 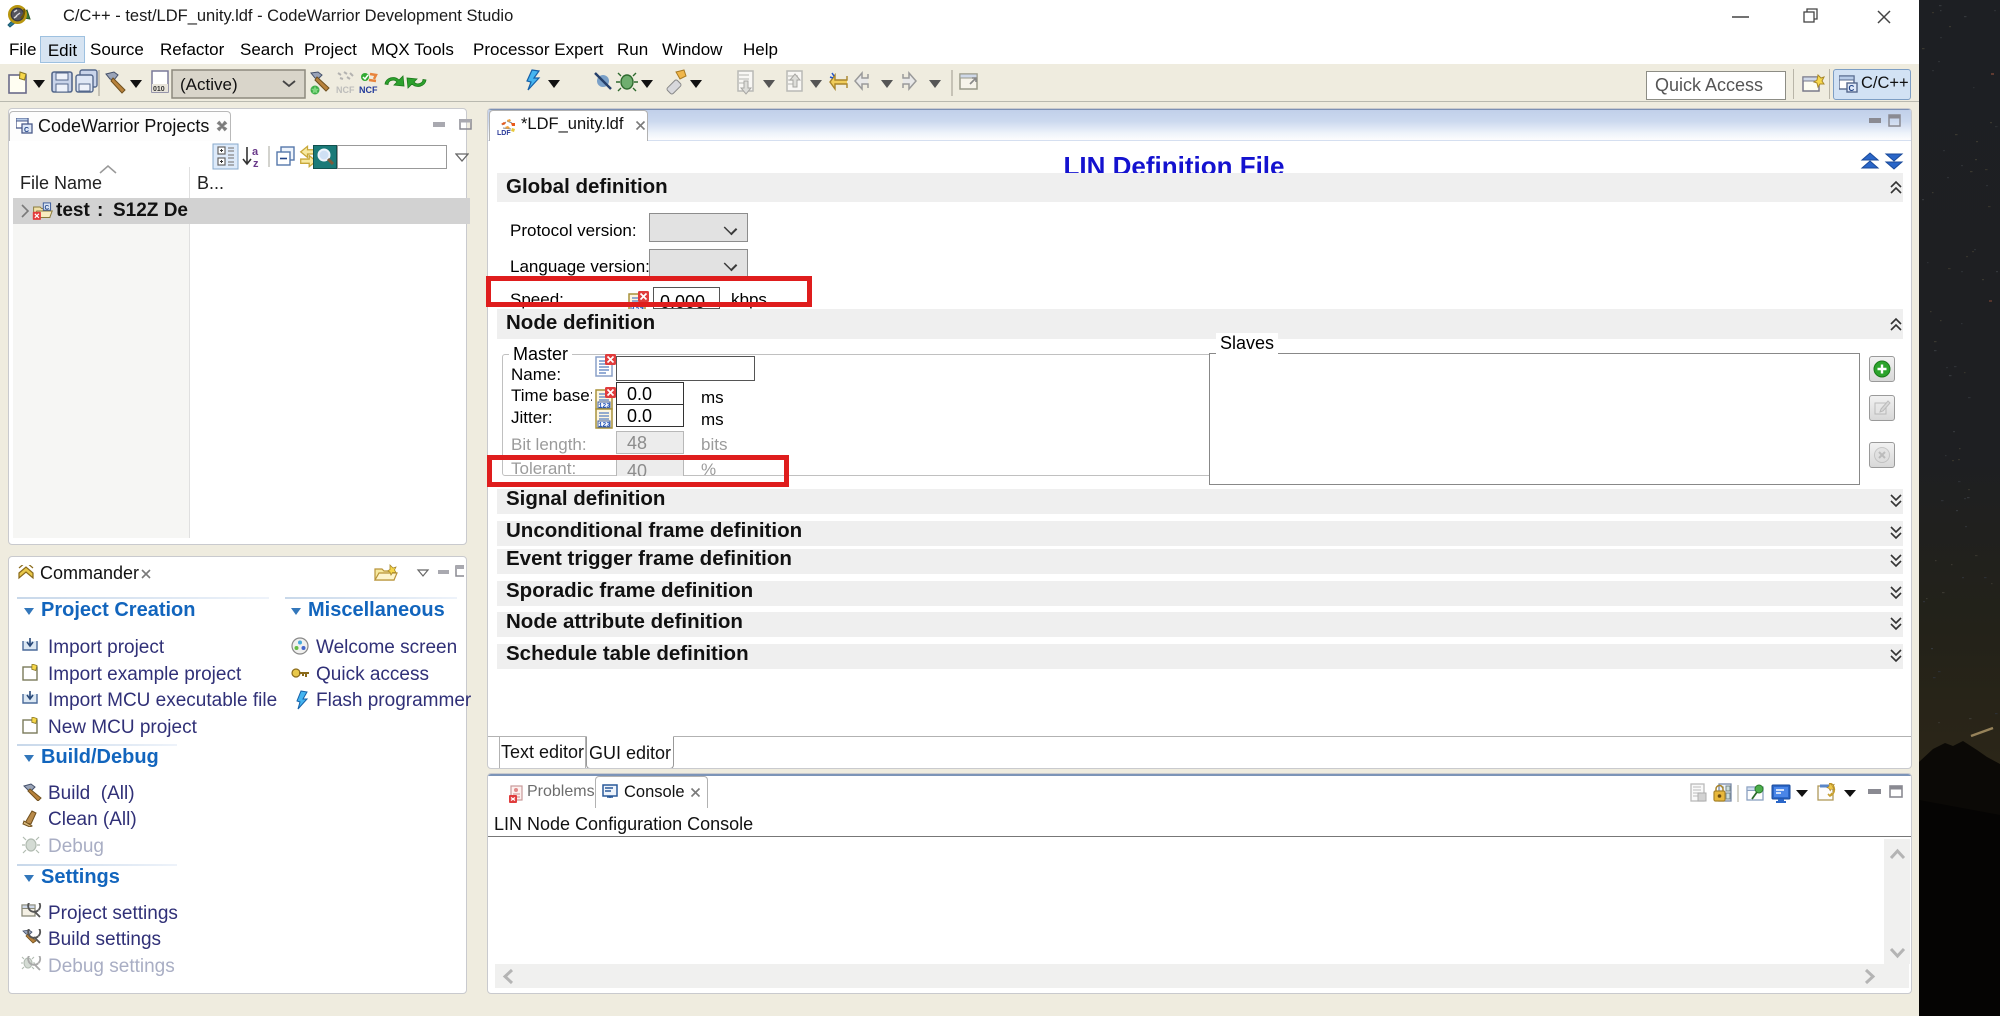 What do you see at coordinates (159, 89) in the screenshot?
I see `svg-text: 010` at bounding box center [159, 89].